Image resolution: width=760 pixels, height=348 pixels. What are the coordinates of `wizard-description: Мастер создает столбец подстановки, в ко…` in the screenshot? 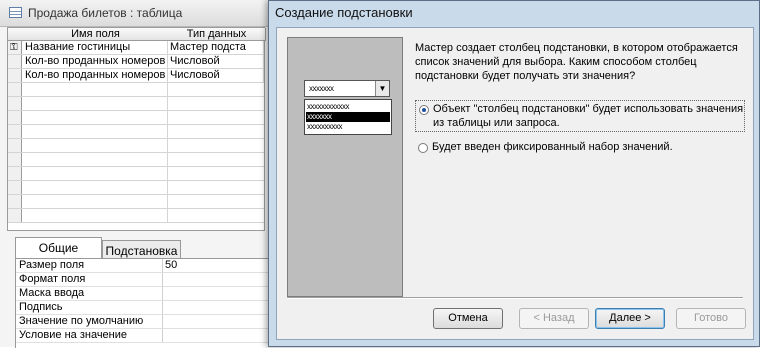 It's located at (576, 62).